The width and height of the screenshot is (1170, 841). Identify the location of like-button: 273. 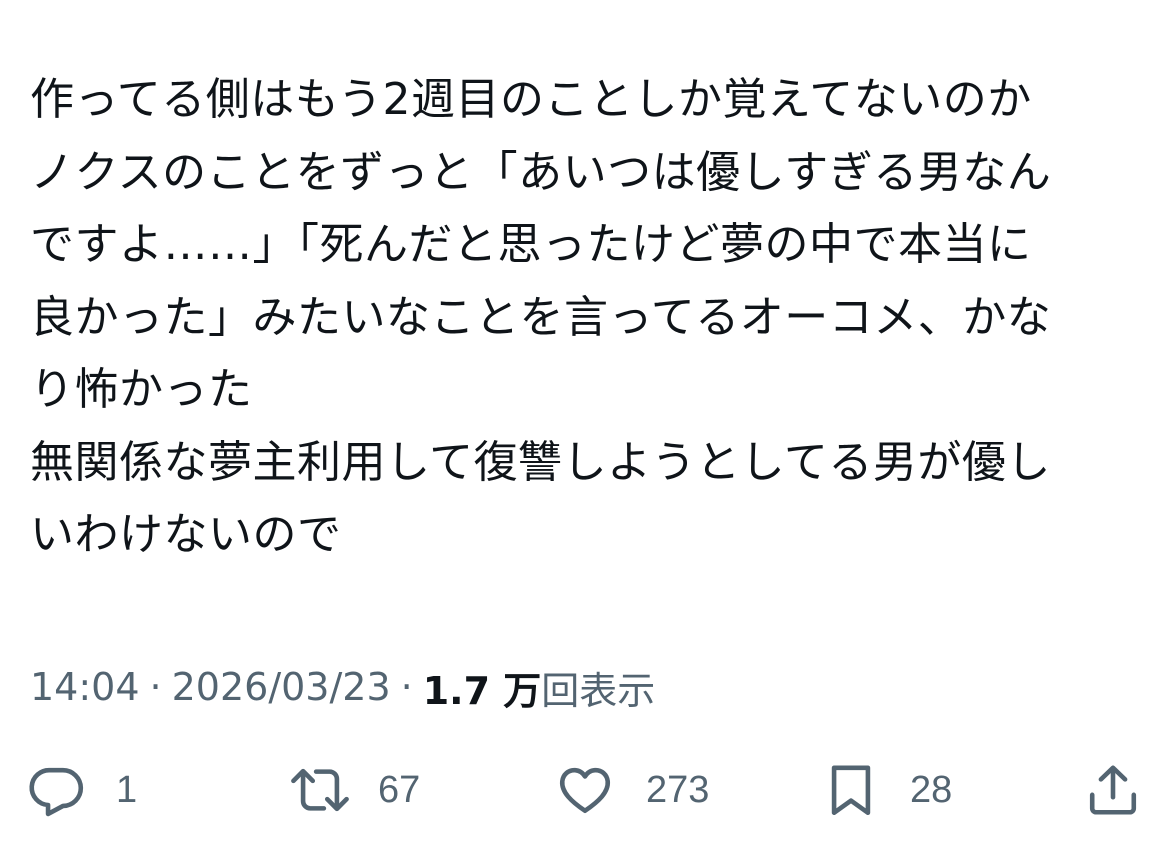
(631, 790).